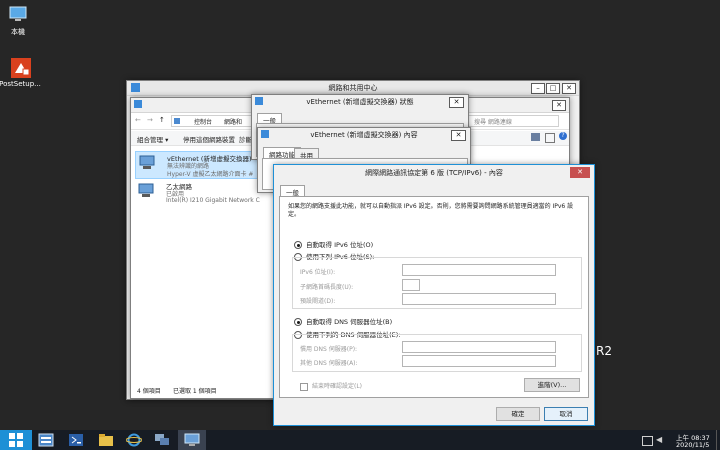 The image size is (720, 450). I want to click on cancel-button: 取消, so click(566, 414).